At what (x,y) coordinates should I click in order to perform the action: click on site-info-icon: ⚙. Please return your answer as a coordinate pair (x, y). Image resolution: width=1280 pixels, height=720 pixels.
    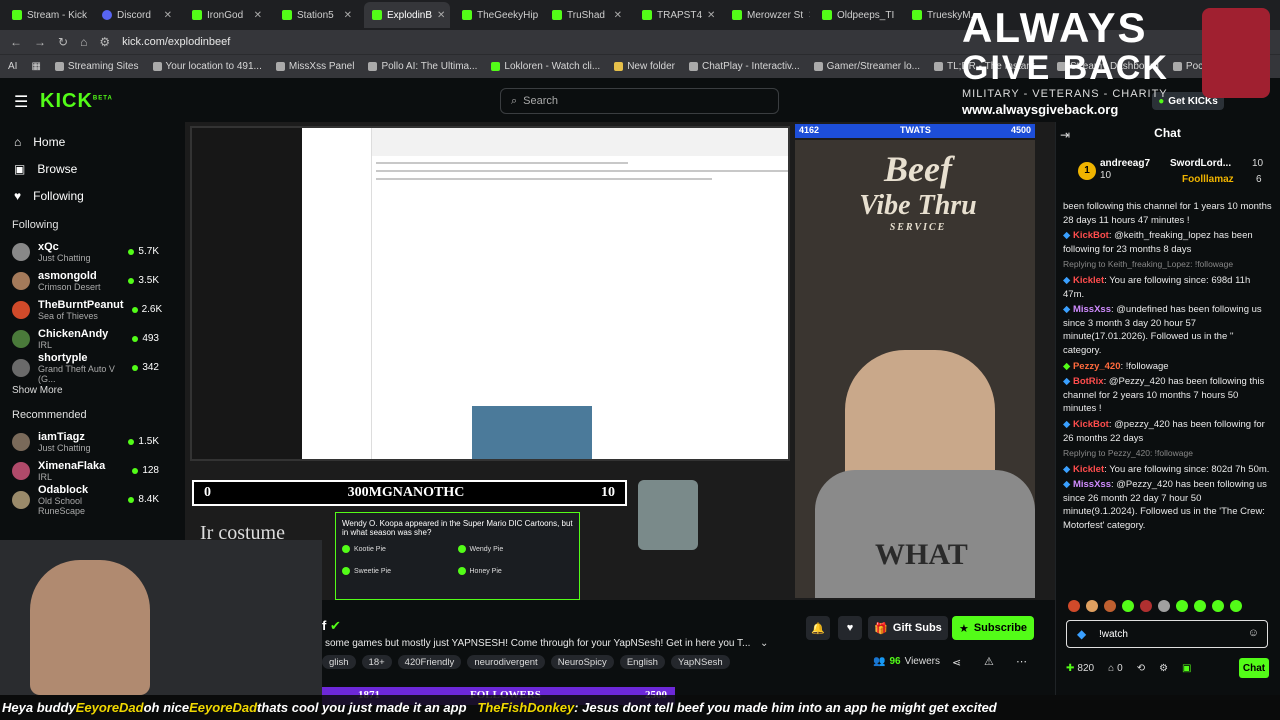
    Looking at the image, I should click on (104, 42).